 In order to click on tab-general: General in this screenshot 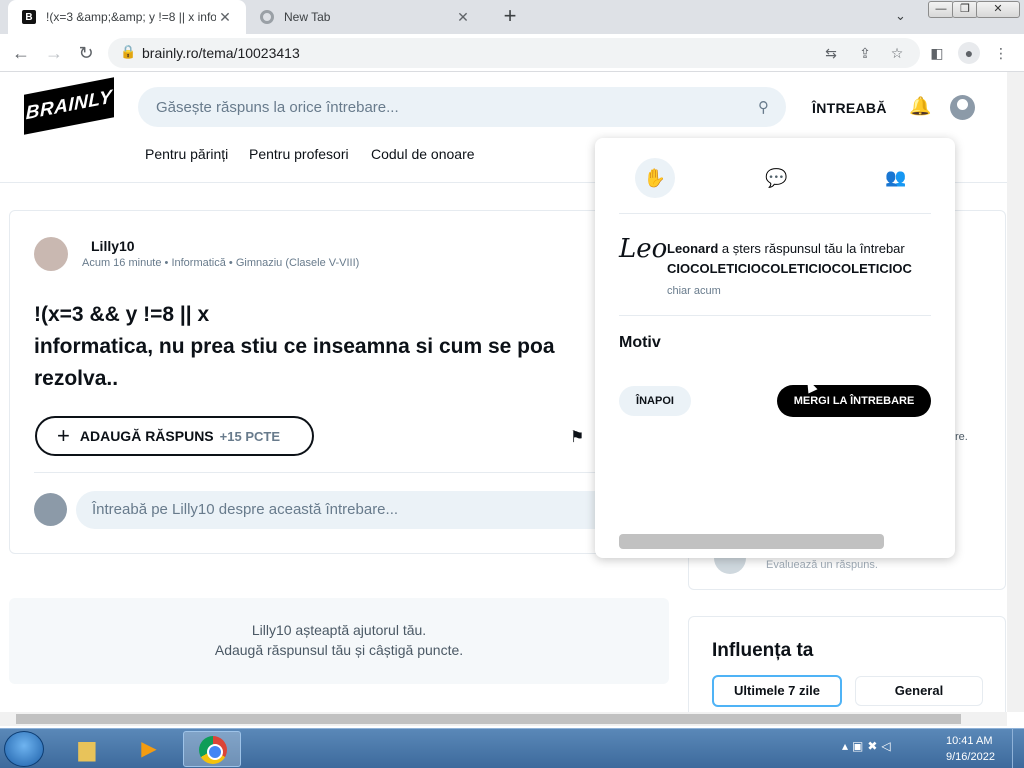, I will do `click(919, 691)`.